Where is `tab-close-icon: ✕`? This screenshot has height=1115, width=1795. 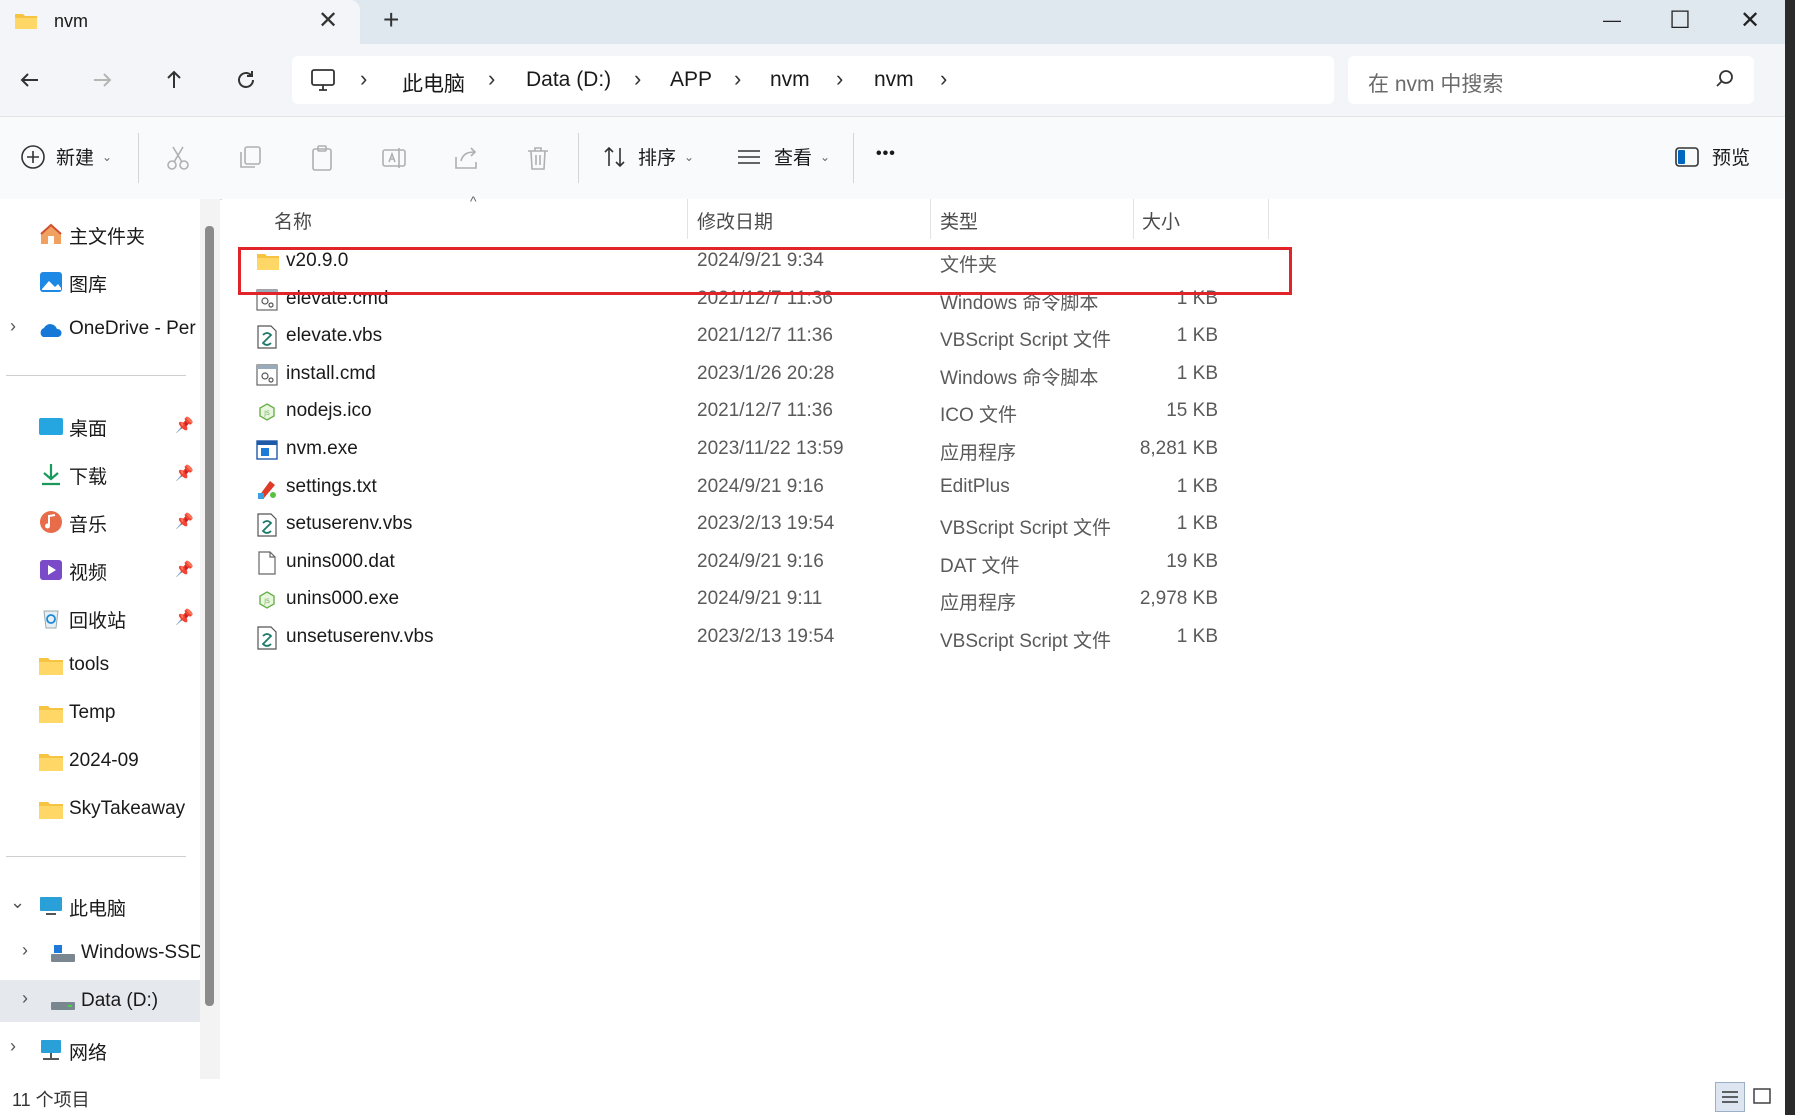
tab-close-icon: ✕ is located at coordinates (328, 20).